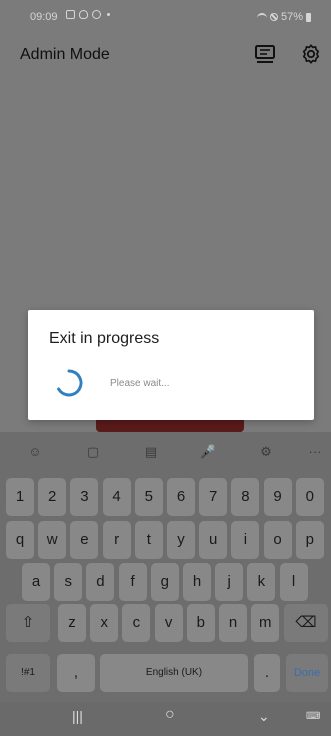  What do you see at coordinates (93, 452) in the screenshot?
I see `clipboard-icon: ▢` at bounding box center [93, 452].